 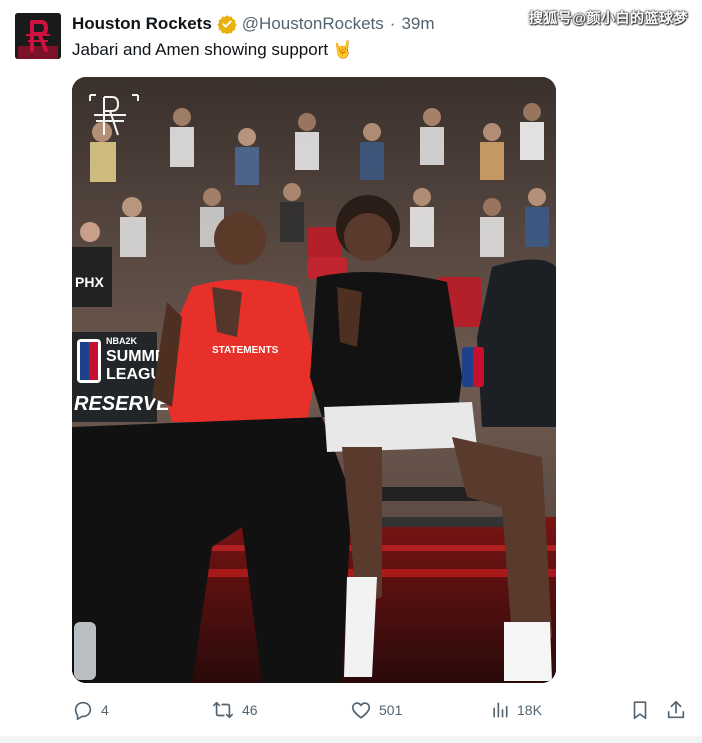 I want to click on tweet-actions: 4 46 501 18K, so click(x=382, y=710).